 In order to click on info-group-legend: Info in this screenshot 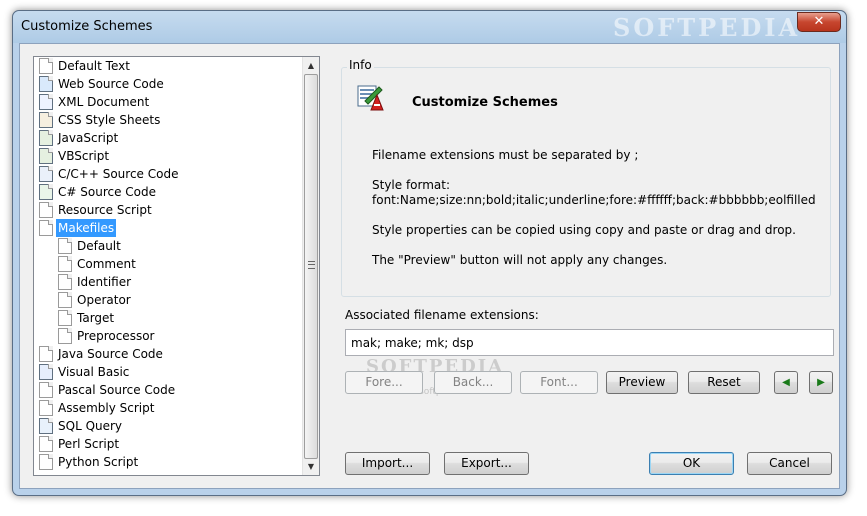, I will do `click(360, 65)`.